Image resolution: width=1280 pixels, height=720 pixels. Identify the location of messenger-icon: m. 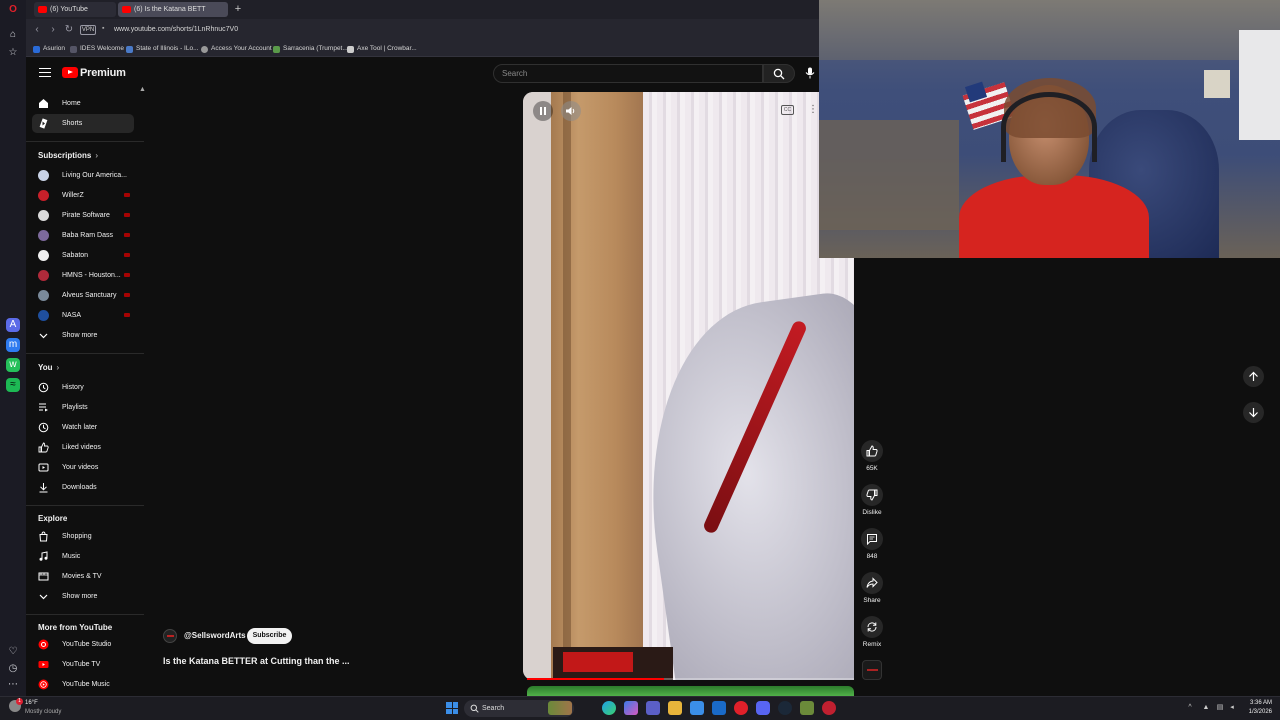
(13, 345).